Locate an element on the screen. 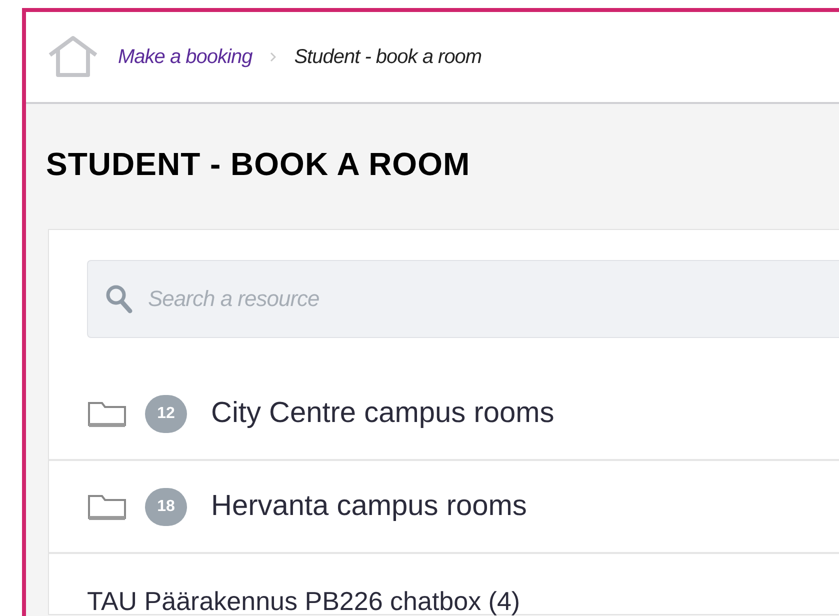 The width and height of the screenshot is (839, 616). folder-name: City Centre campus rooms is located at coordinates (382, 413).